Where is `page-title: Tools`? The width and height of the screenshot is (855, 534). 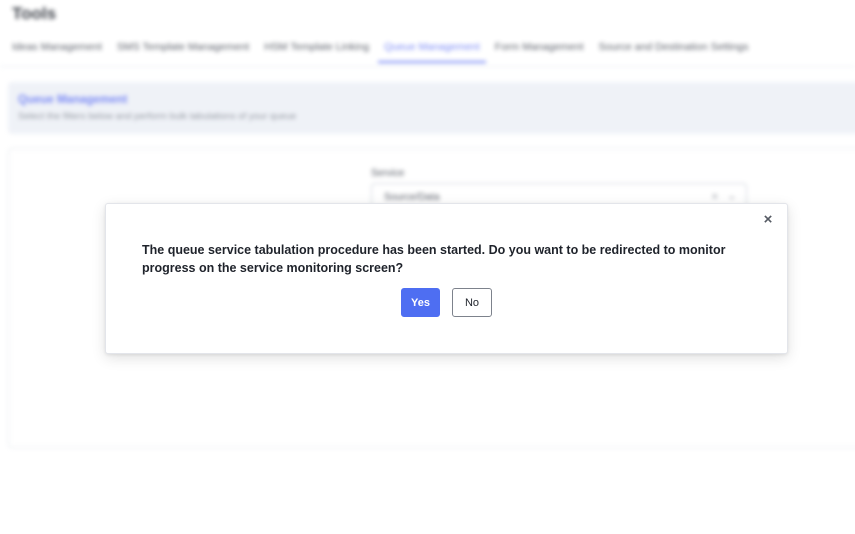 page-title: Tools is located at coordinates (34, 13).